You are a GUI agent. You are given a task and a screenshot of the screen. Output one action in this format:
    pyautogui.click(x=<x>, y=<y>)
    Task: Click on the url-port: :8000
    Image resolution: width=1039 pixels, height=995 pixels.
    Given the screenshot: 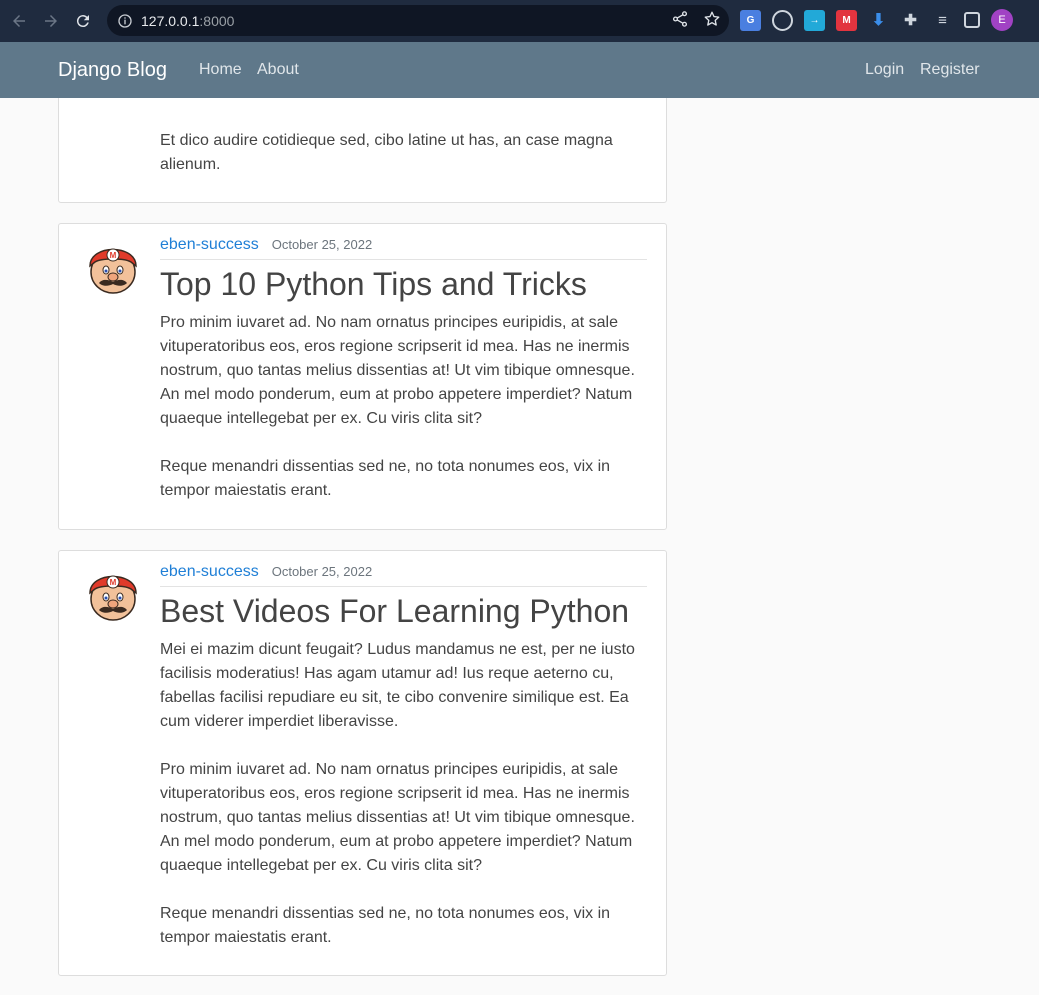 What is the action you would take?
    pyautogui.click(x=217, y=20)
    